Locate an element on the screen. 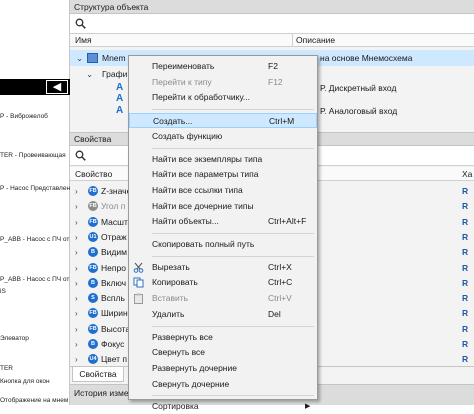 This screenshot has width=474, height=414. canvas-element-label: TER - Провеивающая is located at coordinates (33, 155).